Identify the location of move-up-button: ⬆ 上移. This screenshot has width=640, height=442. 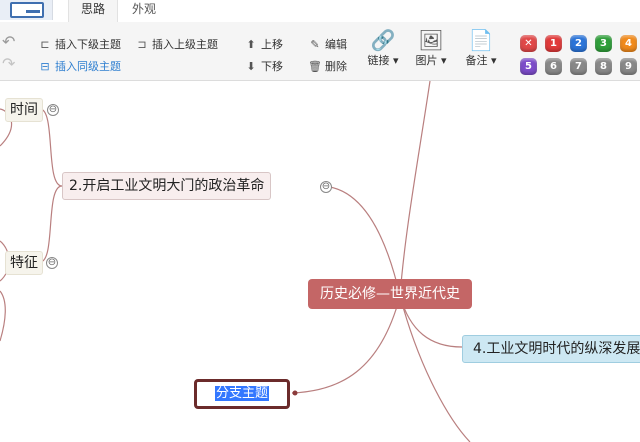
(263, 44).